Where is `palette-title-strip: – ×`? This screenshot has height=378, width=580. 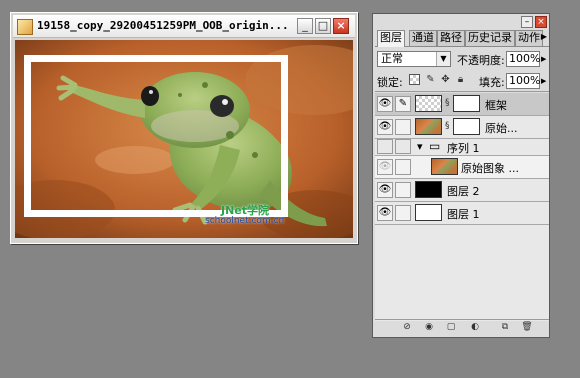 palette-title-strip: – × is located at coordinates (461, 22).